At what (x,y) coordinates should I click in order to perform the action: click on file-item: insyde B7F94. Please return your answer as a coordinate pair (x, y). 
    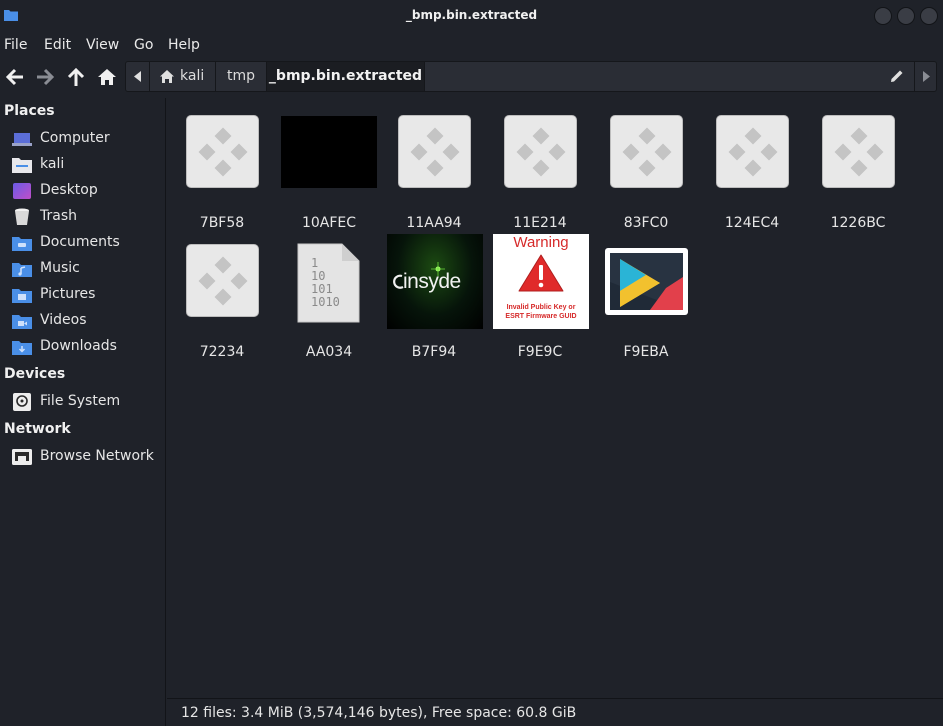
    Looking at the image, I should click on (434, 298).